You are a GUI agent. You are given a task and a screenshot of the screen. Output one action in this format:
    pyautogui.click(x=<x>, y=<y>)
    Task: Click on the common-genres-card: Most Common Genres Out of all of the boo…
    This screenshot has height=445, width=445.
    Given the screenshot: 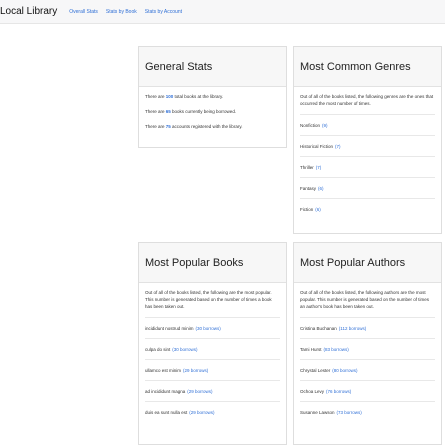 What is the action you would take?
    pyautogui.click(x=367, y=140)
    